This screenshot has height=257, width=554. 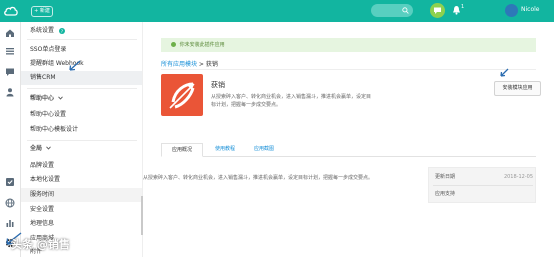 What do you see at coordinates (445, 194) in the screenshot?
I see `app-support-label: 应用支持` at bounding box center [445, 194].